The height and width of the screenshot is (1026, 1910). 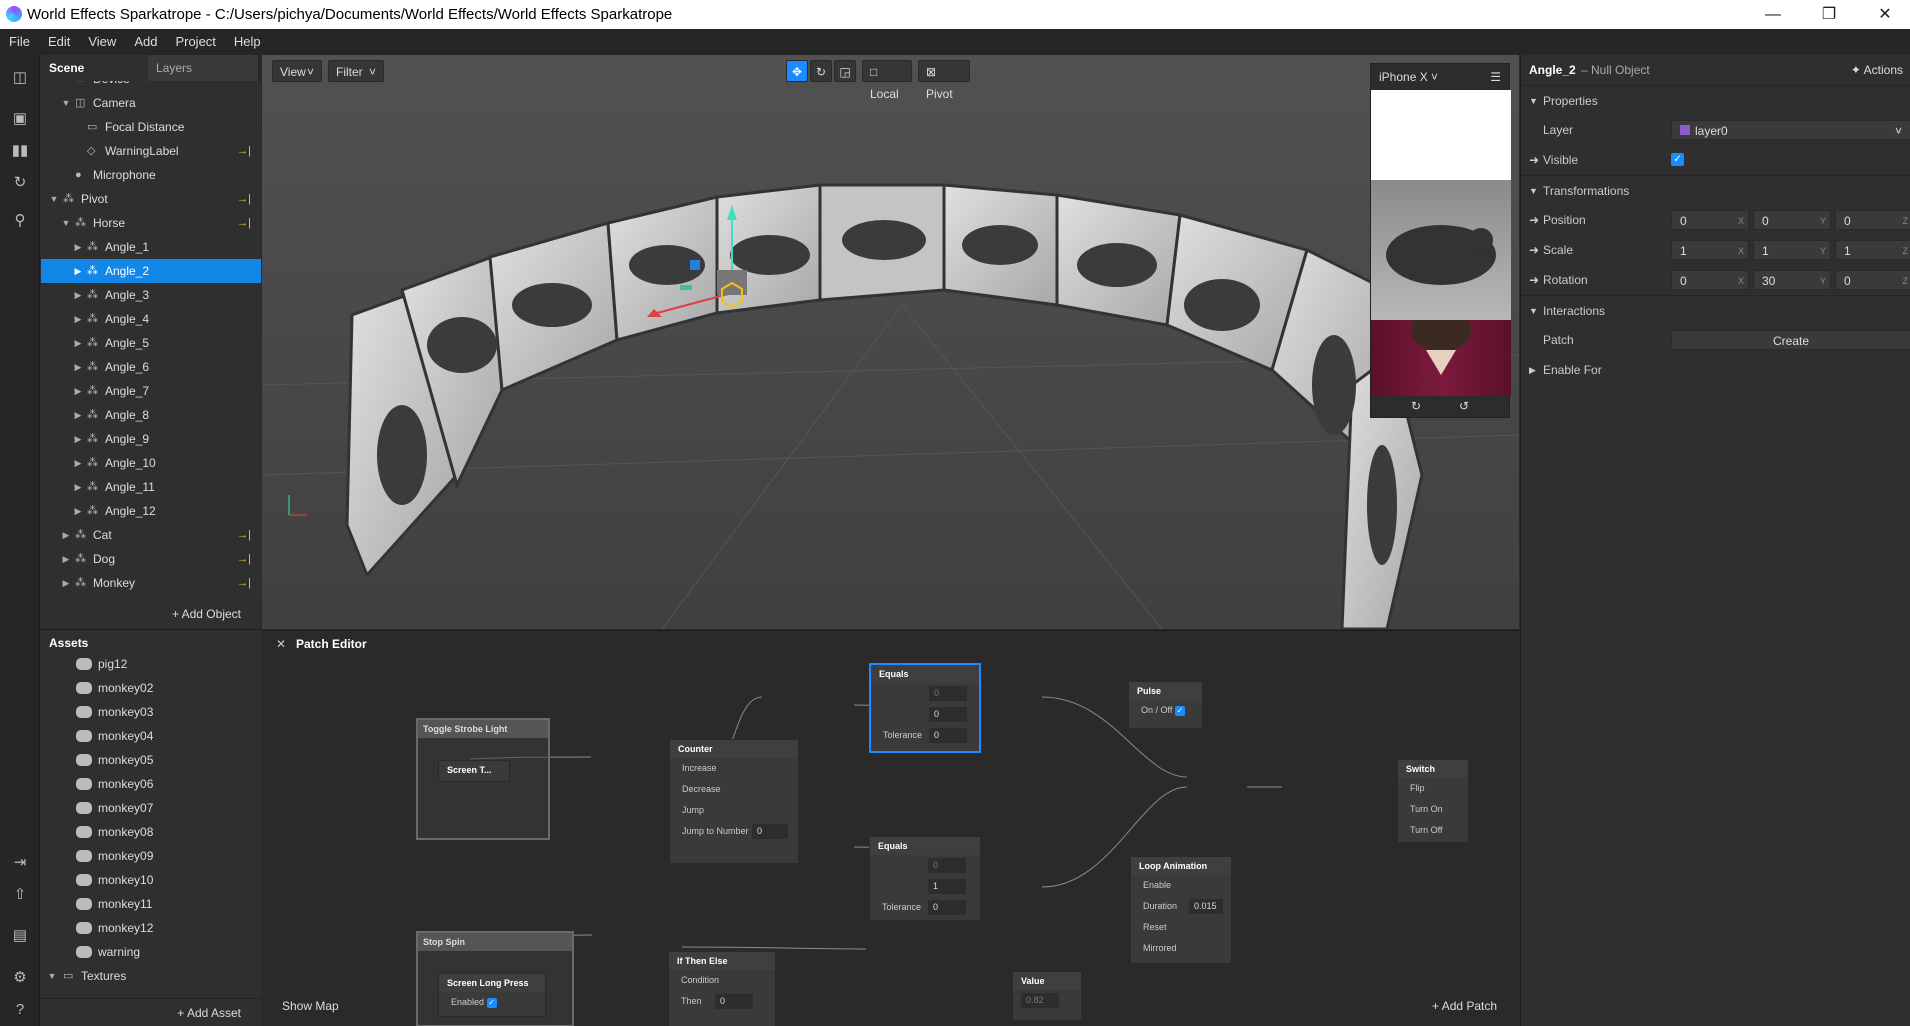 I want to click on visible-checkbox: ✓, so click(x=1677, y=159).